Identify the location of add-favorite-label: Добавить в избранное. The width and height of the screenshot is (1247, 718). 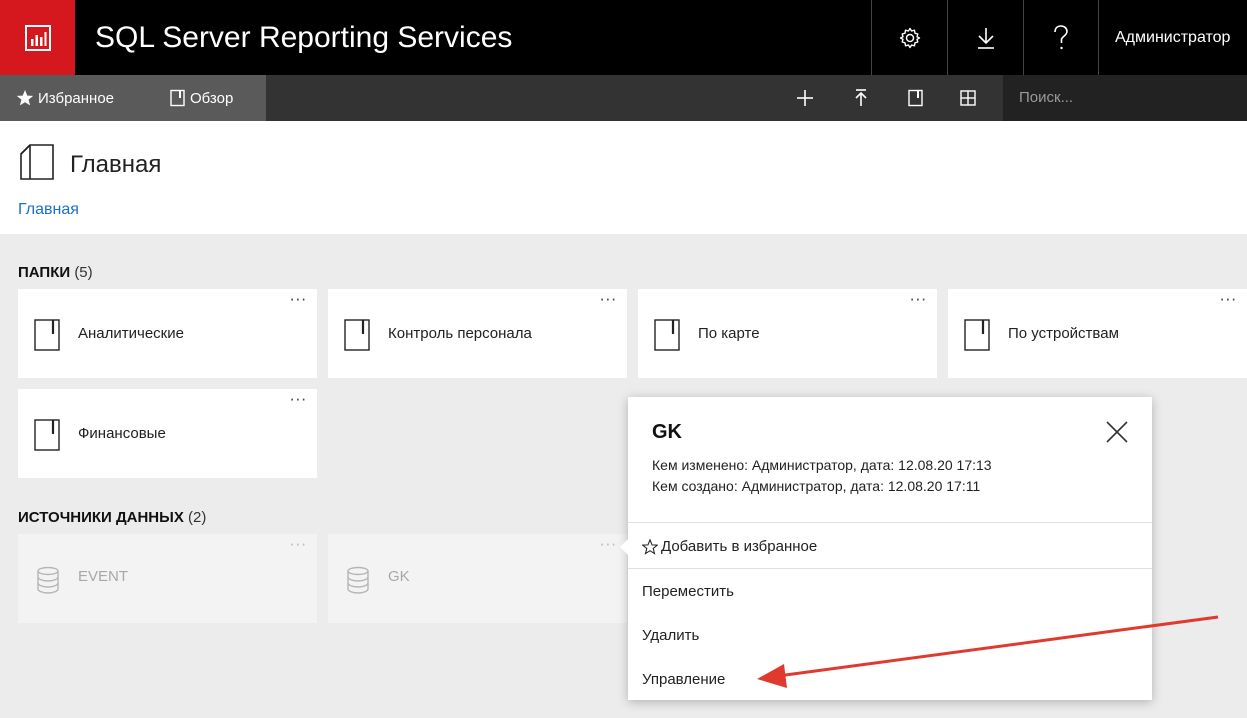
(739, 546).